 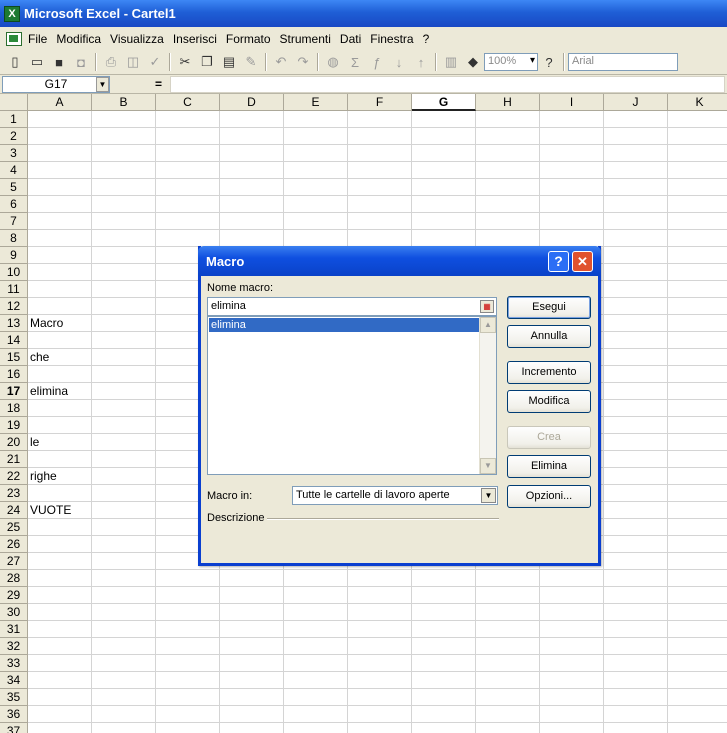 What do you see at coordinates (377, 62) in the screenshot?
I see `function-icon: ƒ` at bounding box center [377, 62].